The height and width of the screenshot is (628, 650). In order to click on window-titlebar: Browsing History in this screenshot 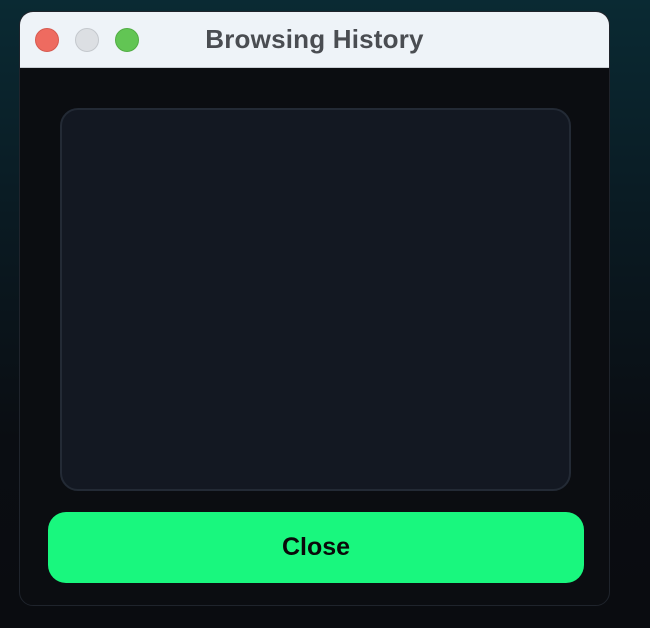, I will do `click(314, 40)`.